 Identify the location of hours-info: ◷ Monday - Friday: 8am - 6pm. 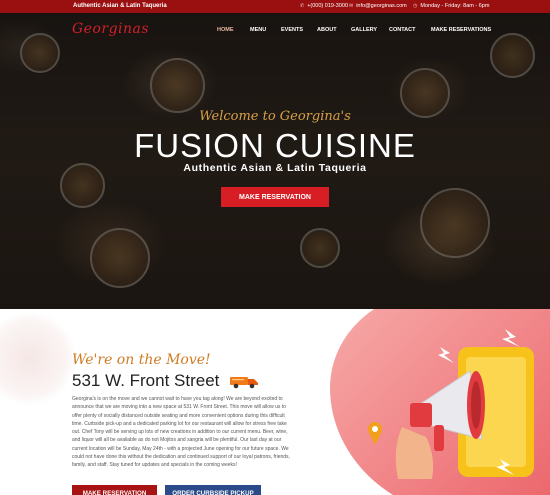
(451, 6).